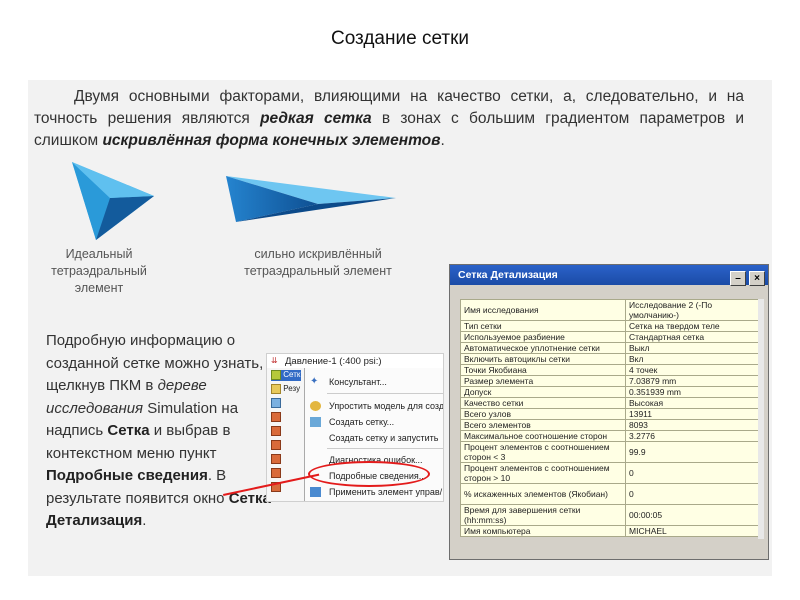 The width and height of the screenshot is (800, 600). Describe the element at coordinates (543, 370) in the screenshot. I see `property-name: Точки Якобиана` at that location.